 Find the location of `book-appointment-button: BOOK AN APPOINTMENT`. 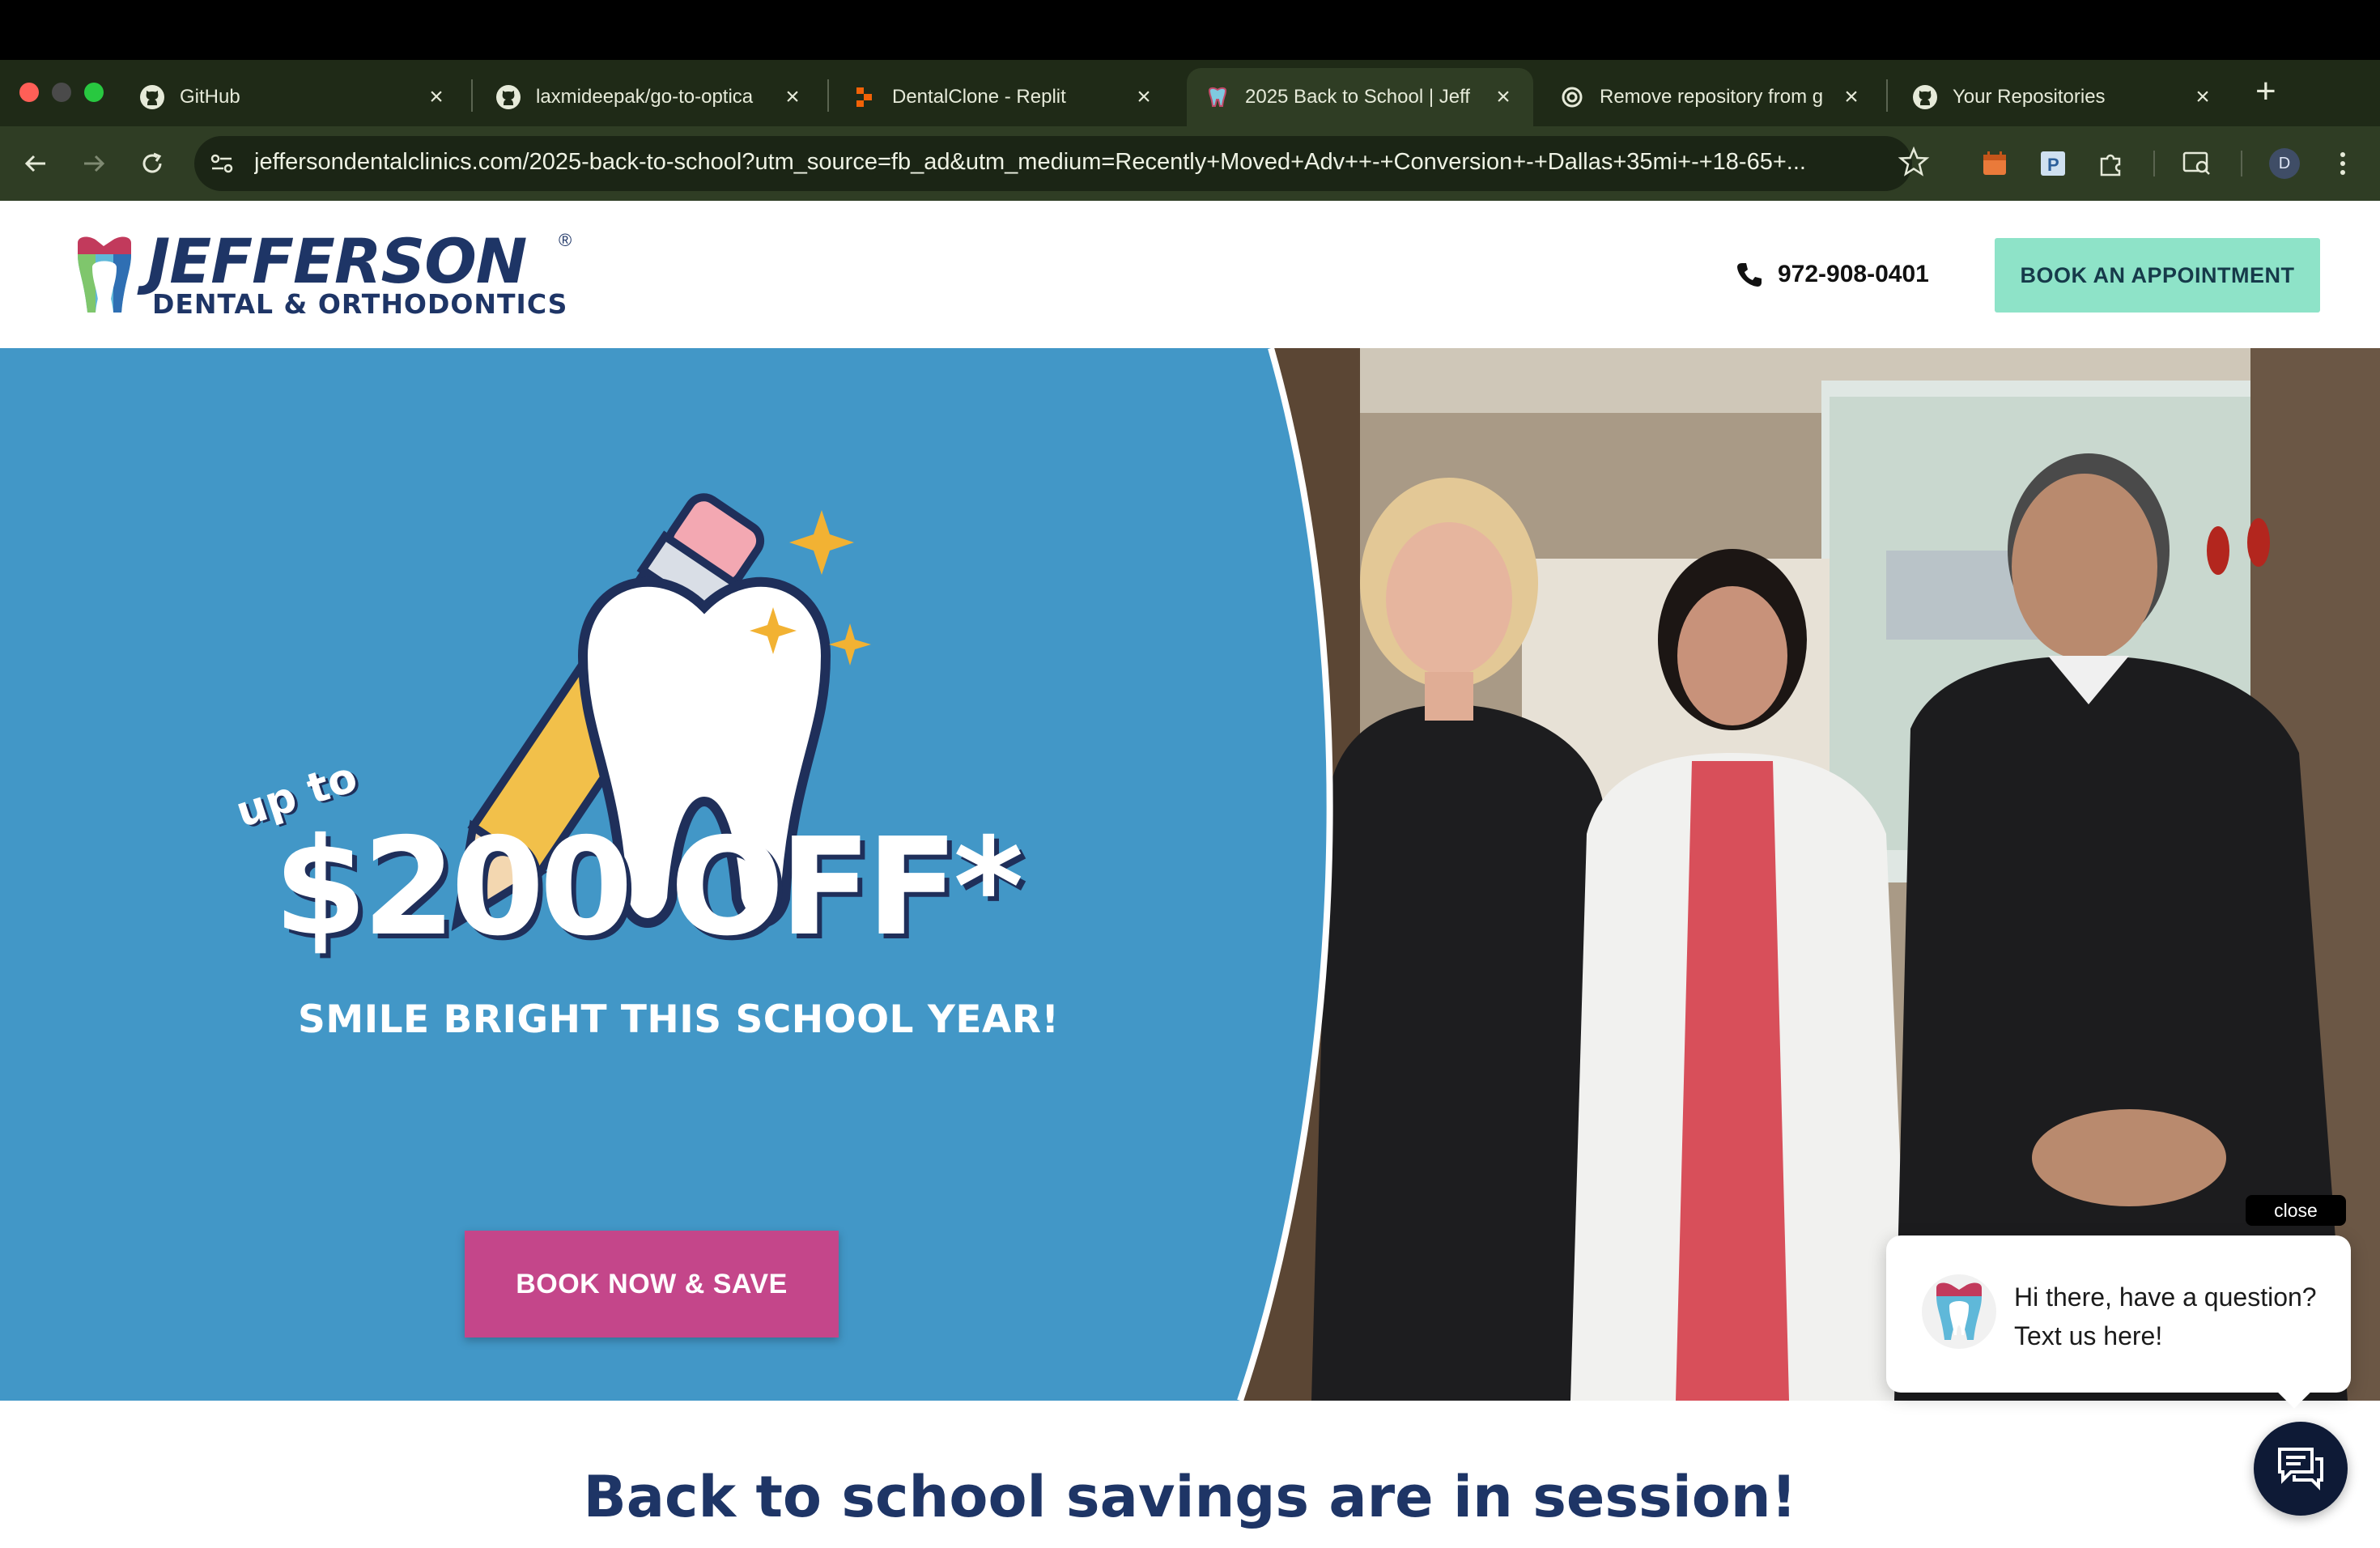

book-appointment-button: BOOK AN APPOINTMENT is located at coordinates (2158, 275).